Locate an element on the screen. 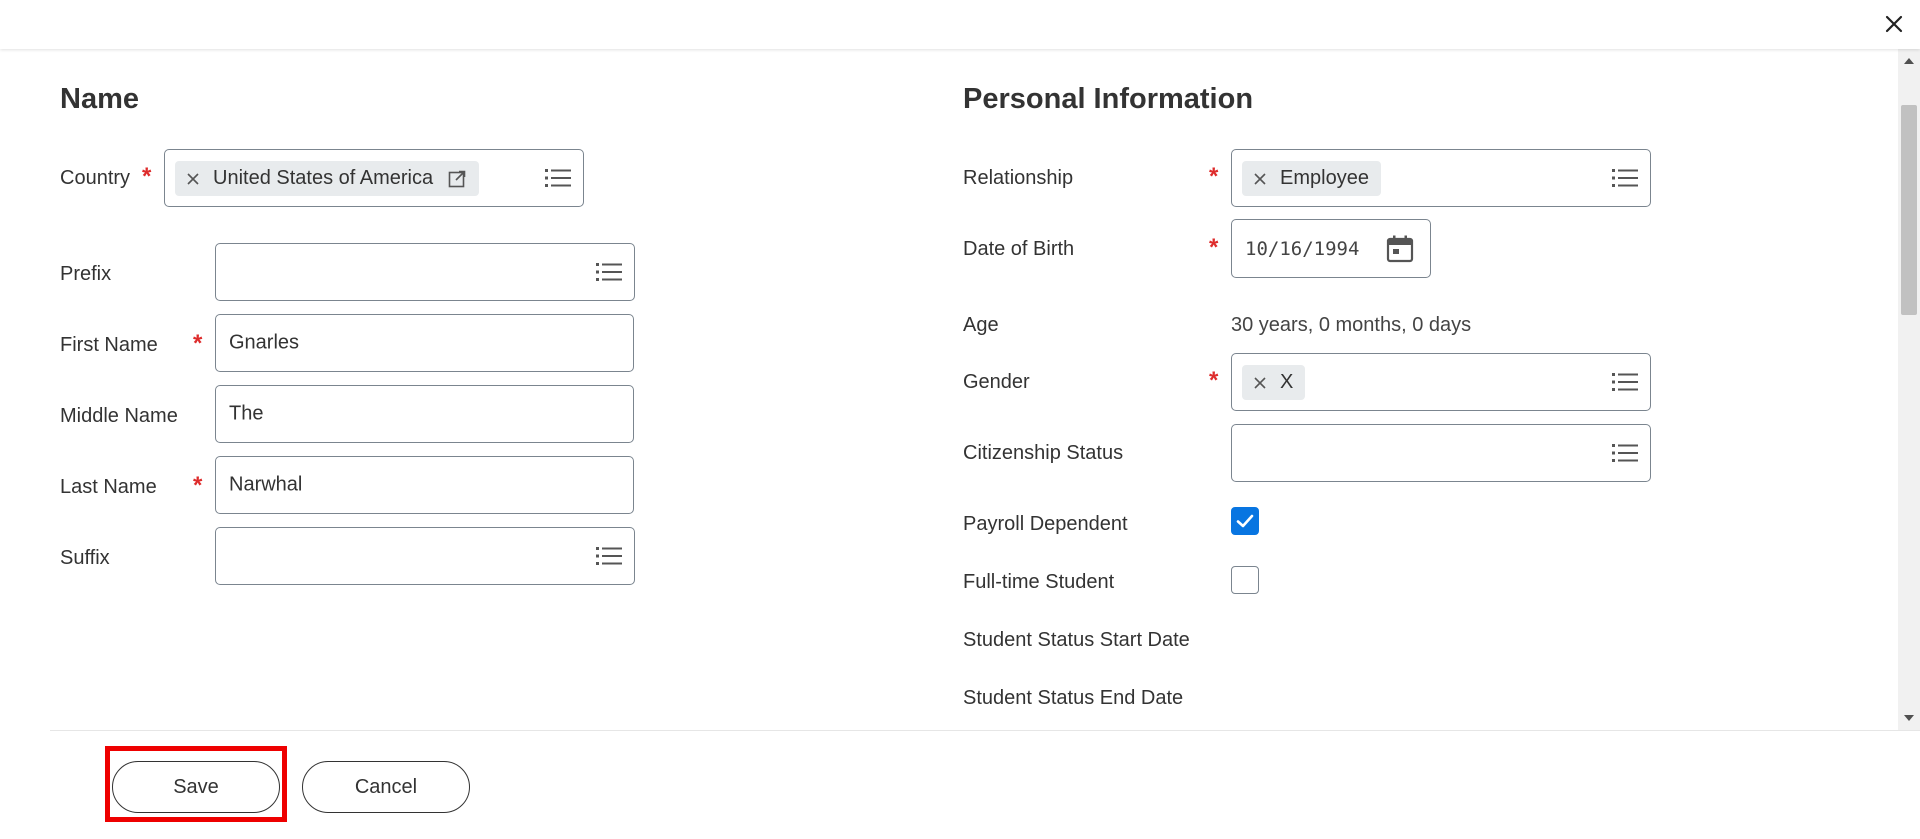 The image size is (1920, 839). gender-label: Gender is located at coordinates (996, 382).